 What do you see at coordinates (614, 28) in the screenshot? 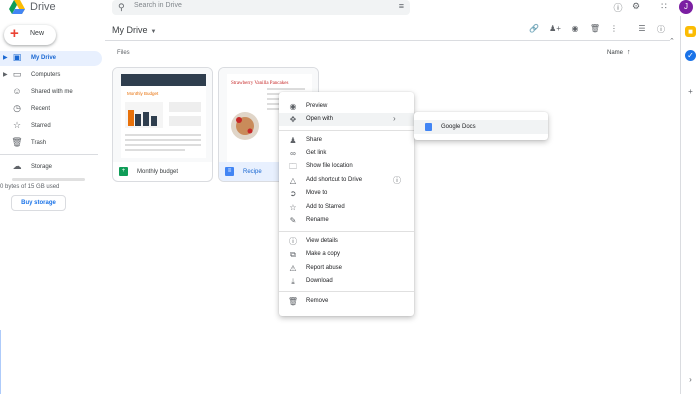
I see `more-vert-icon: ⋮` at bounding box center [614, 28].